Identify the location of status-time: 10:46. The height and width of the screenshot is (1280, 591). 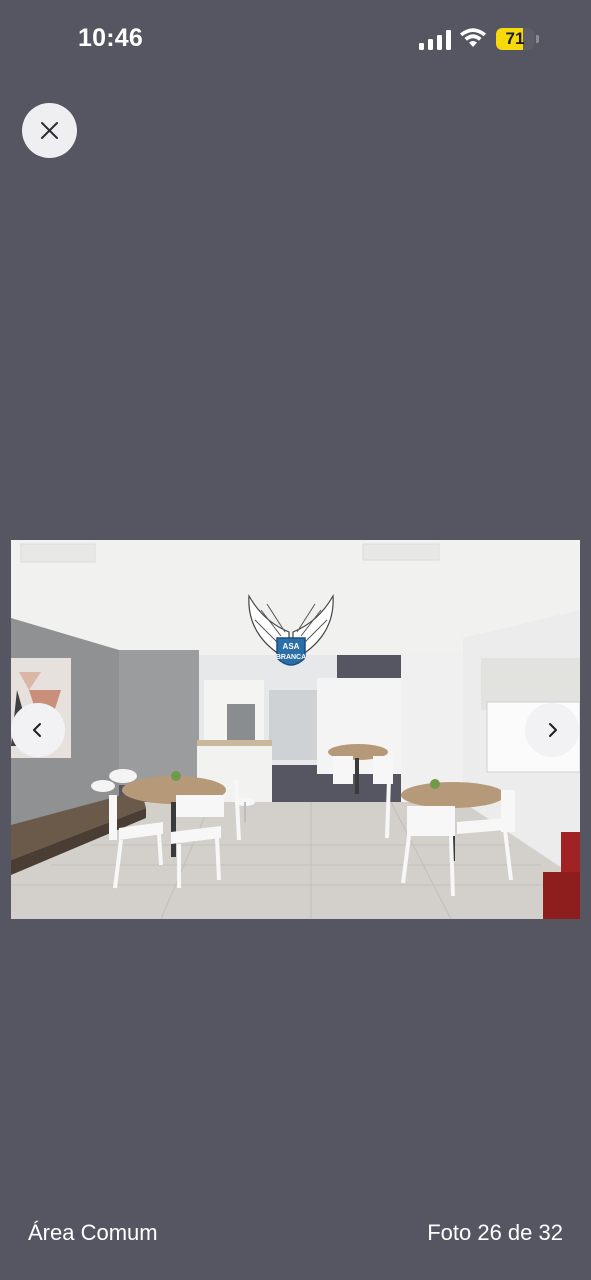
(110, 38).